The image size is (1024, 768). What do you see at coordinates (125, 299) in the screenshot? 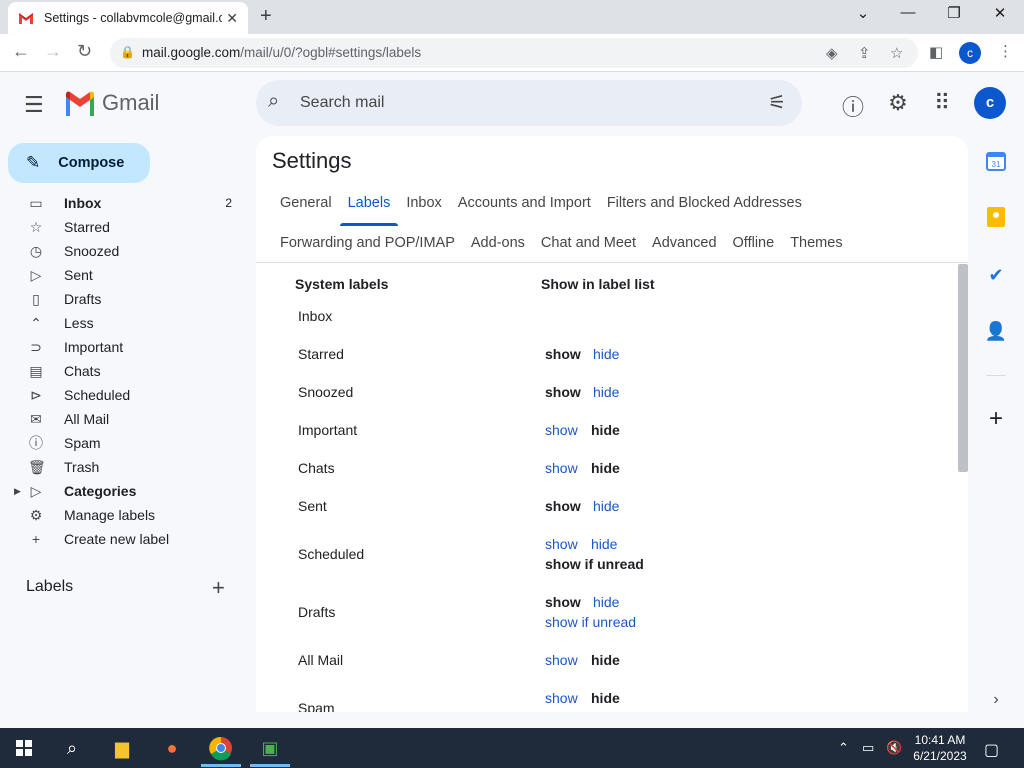
I see `nav-item-drafts: ▯ Drafts` at bounding box center [125, 299].